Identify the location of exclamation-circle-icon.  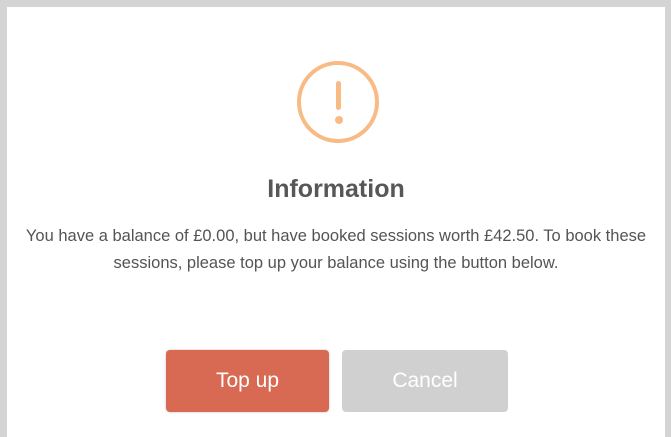
(338, 102).